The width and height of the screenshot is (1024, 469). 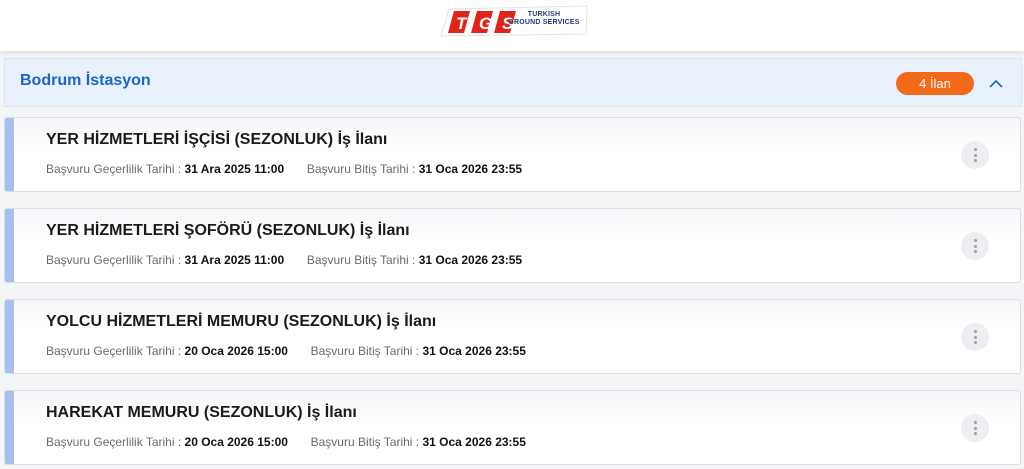 I want to click on logo-wordmark: TURKISH GROUND SERVICES, so click(x=544, y=19).